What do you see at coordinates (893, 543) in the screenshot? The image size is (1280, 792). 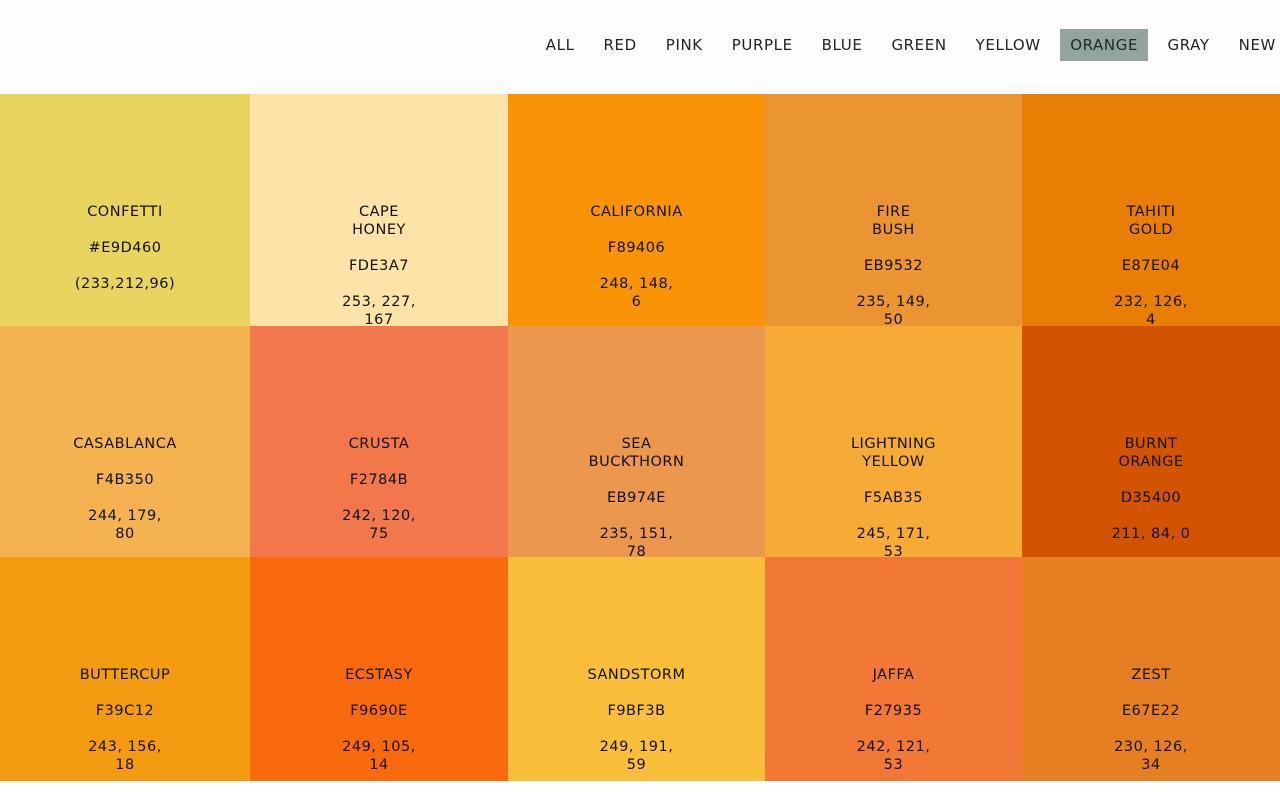 I see `swatch-rgb: 245, 171, 53` at bounding box center [893, 543].